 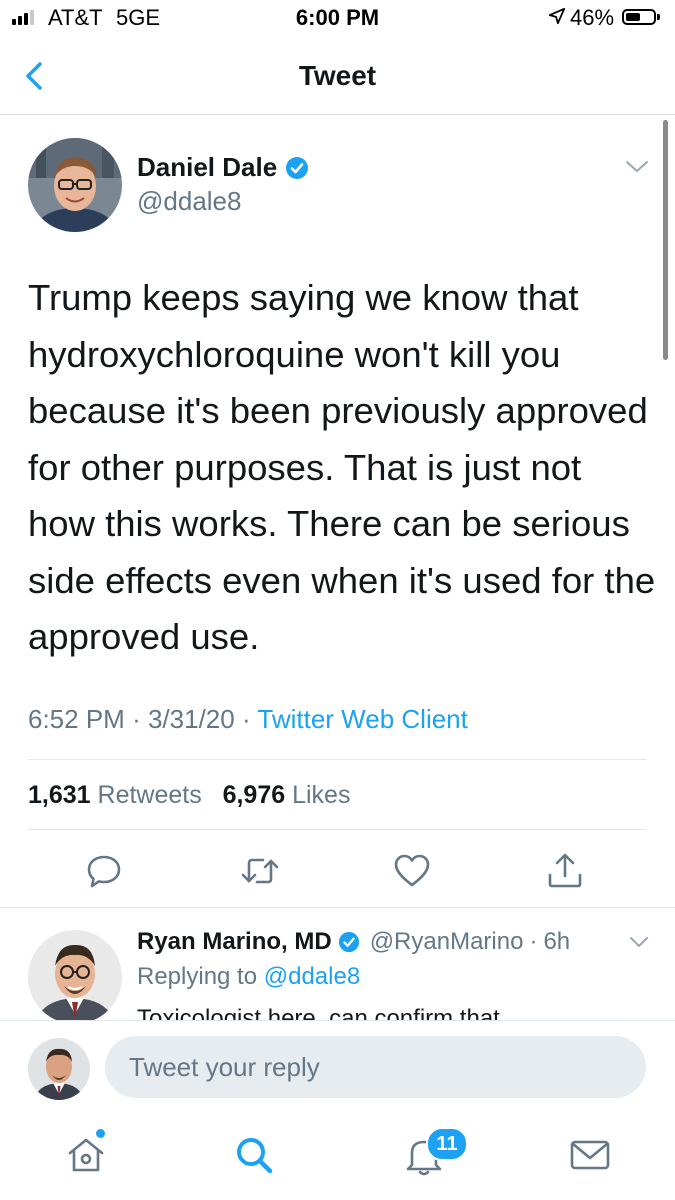 What do you see at coordinates (592, 17) in the screenshot?
I see `battery-percent: 46%` at bounding box center [592, 17].